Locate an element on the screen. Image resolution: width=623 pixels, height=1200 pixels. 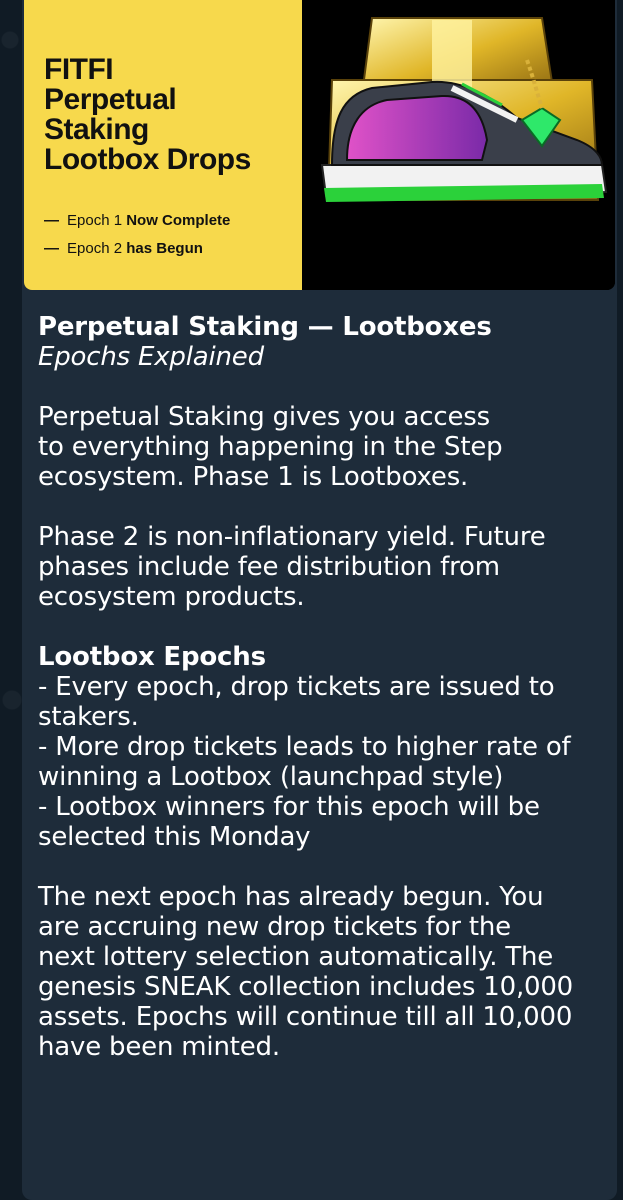
message-subheading: Epochs Explained is located at coordinates (151, 357).